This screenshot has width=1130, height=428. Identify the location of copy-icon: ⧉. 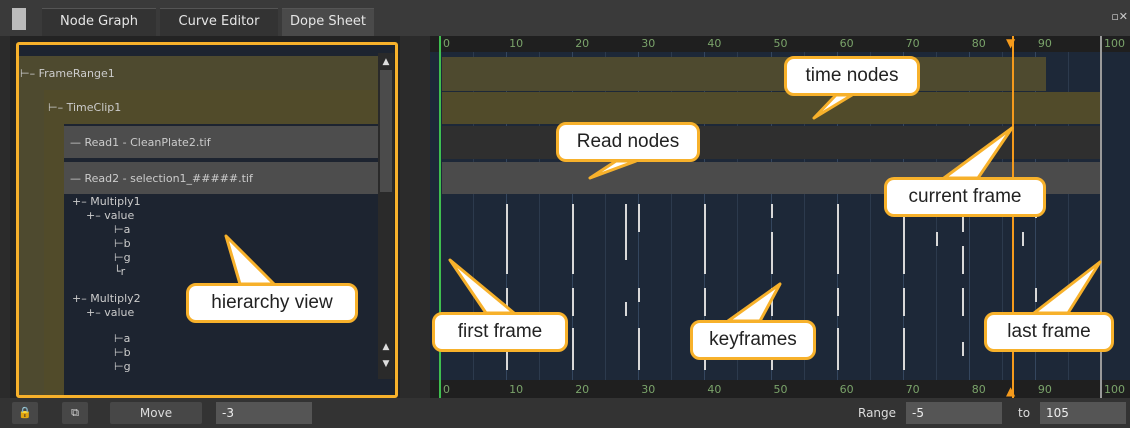
(75, 413).